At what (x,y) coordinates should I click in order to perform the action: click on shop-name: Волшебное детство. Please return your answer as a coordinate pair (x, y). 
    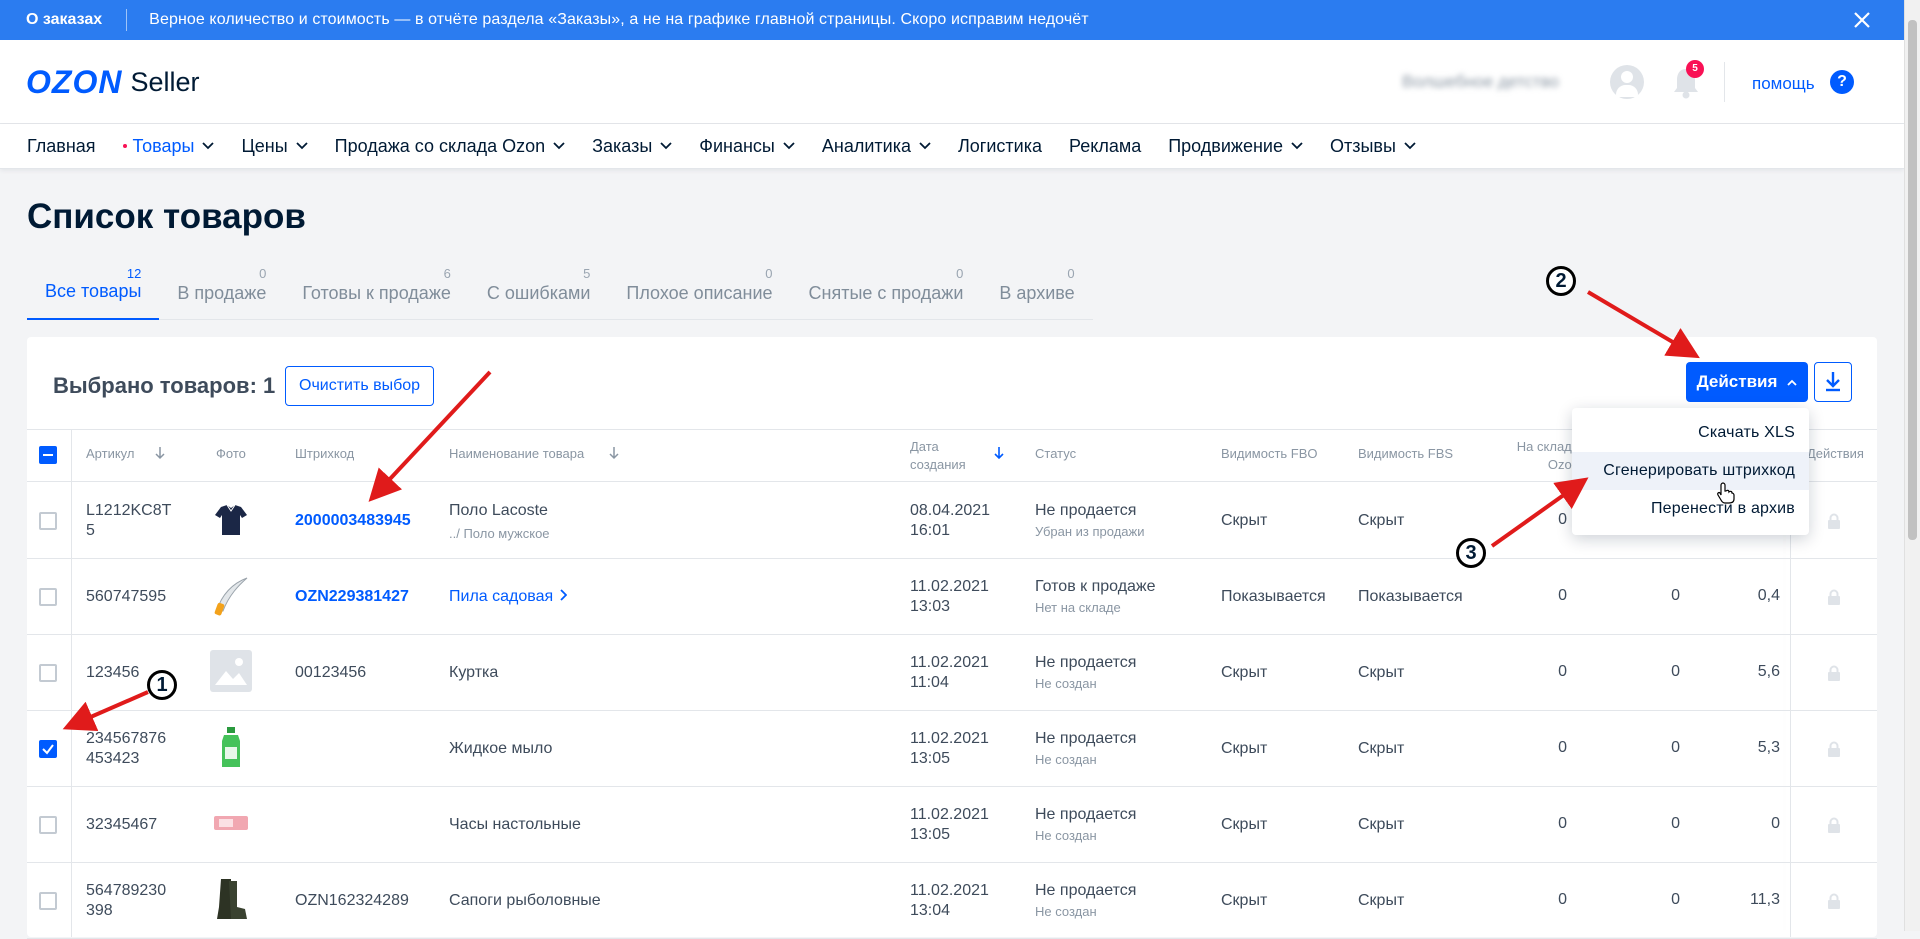
    Looking at the image, I should click on (1480, 82).